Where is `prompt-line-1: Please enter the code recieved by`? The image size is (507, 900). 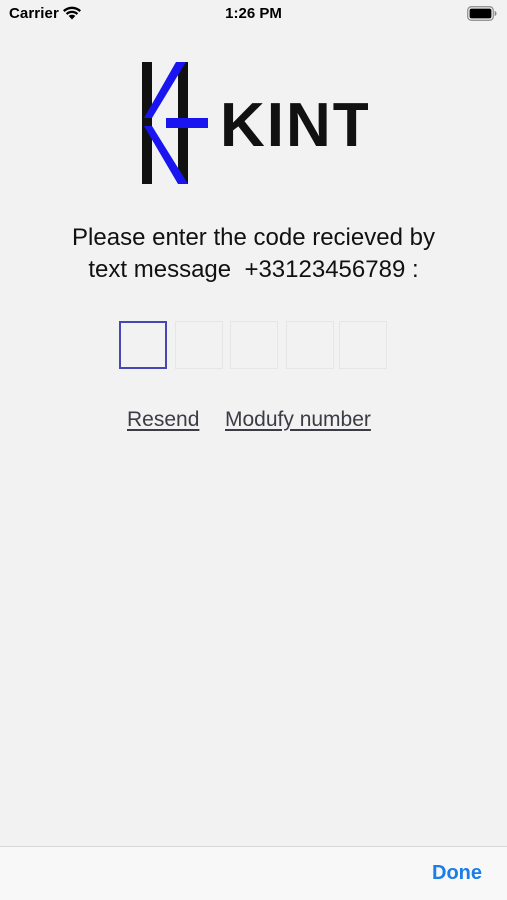 prompt-line-1: Please enter the code recieved by is located at coordinates (253, 237).